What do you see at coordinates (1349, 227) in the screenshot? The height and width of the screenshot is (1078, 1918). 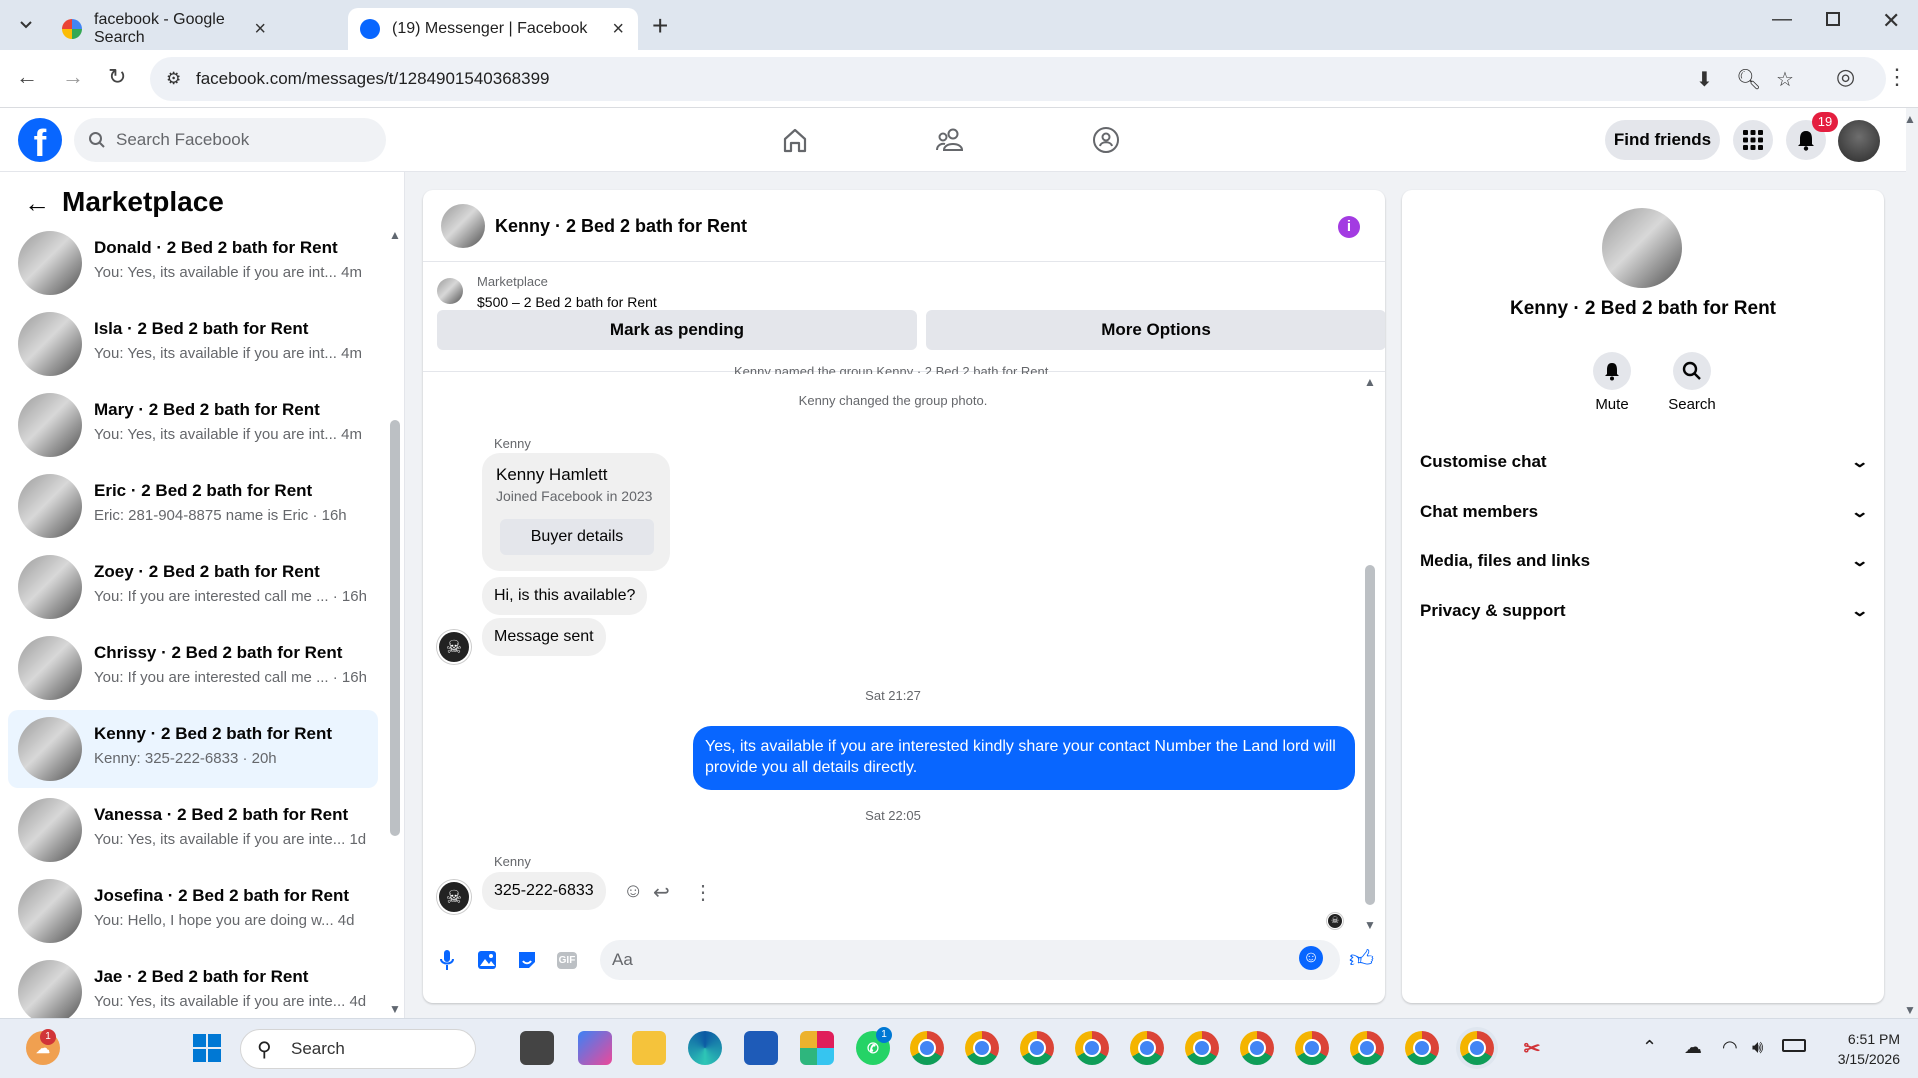 I see `info-icon: i` at bounding box center [1349, 227].